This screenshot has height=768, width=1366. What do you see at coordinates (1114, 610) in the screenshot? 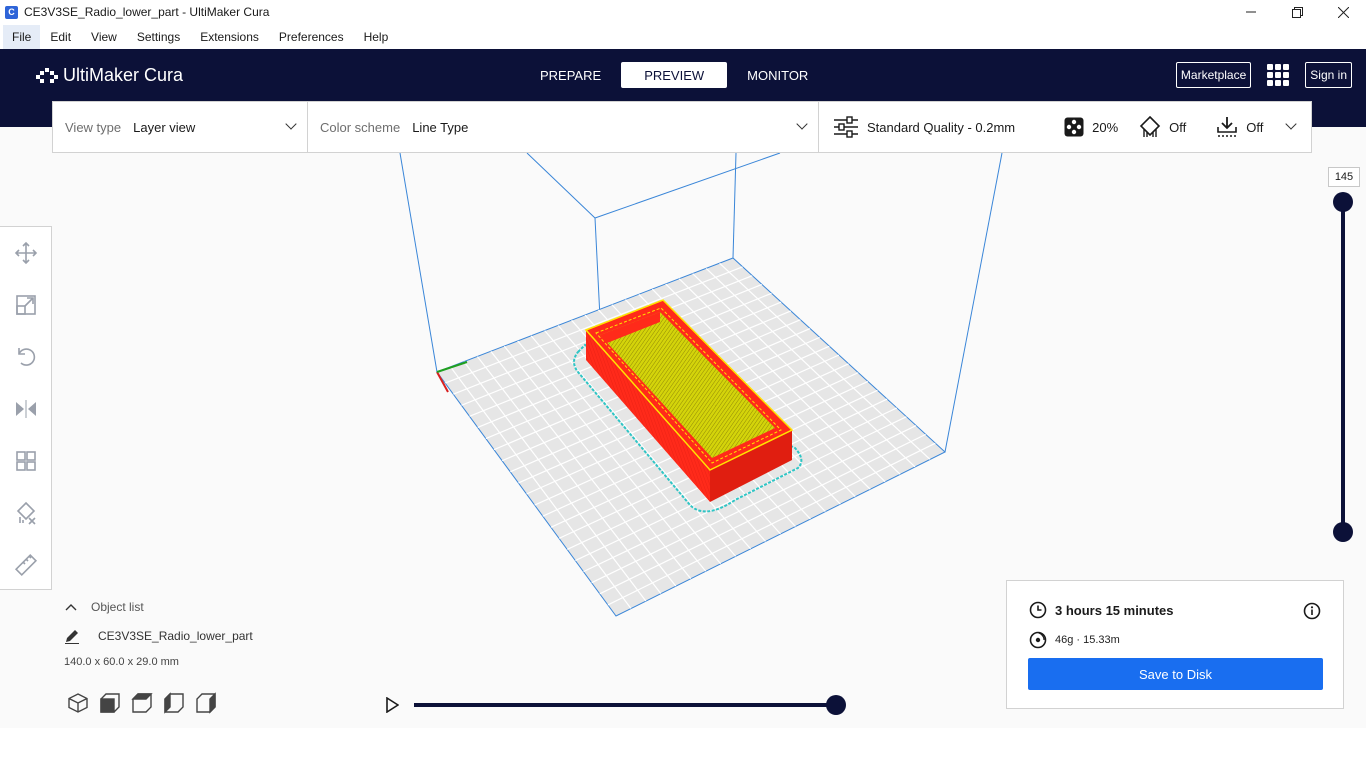
I see `print-time: 3 hours 15 minutes` at bounding box center [1114, 610].